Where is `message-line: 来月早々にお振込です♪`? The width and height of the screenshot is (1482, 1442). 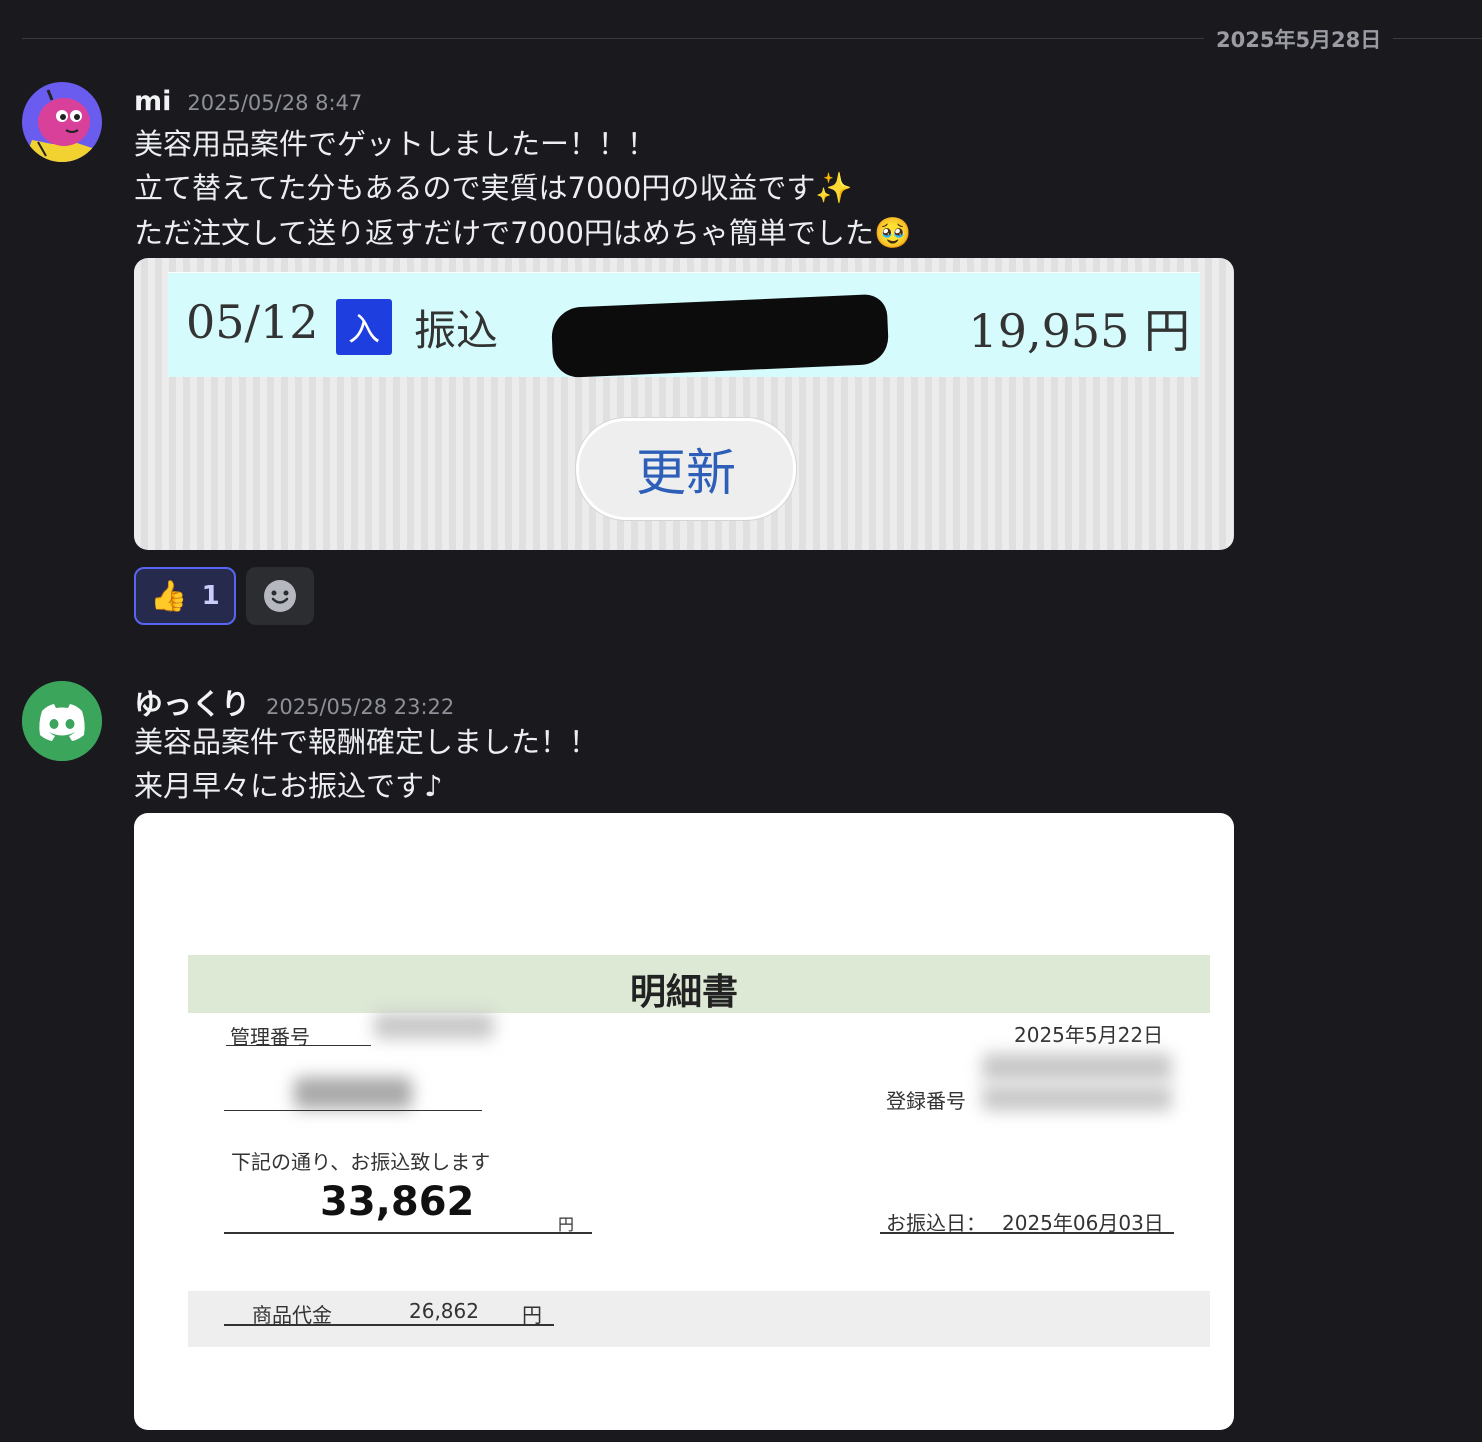 message-line: 来月早々にお振込です♪ is located at coordinates (288, 786).